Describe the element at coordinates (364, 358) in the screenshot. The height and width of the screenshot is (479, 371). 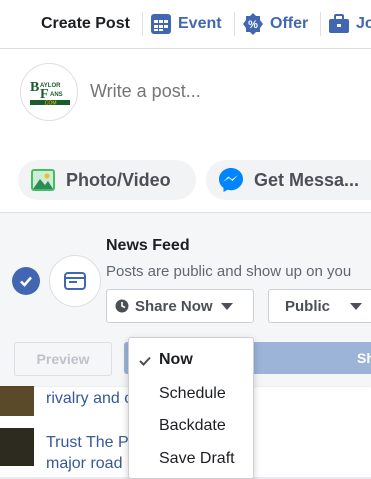
I see `share-label: Sh` at that location.